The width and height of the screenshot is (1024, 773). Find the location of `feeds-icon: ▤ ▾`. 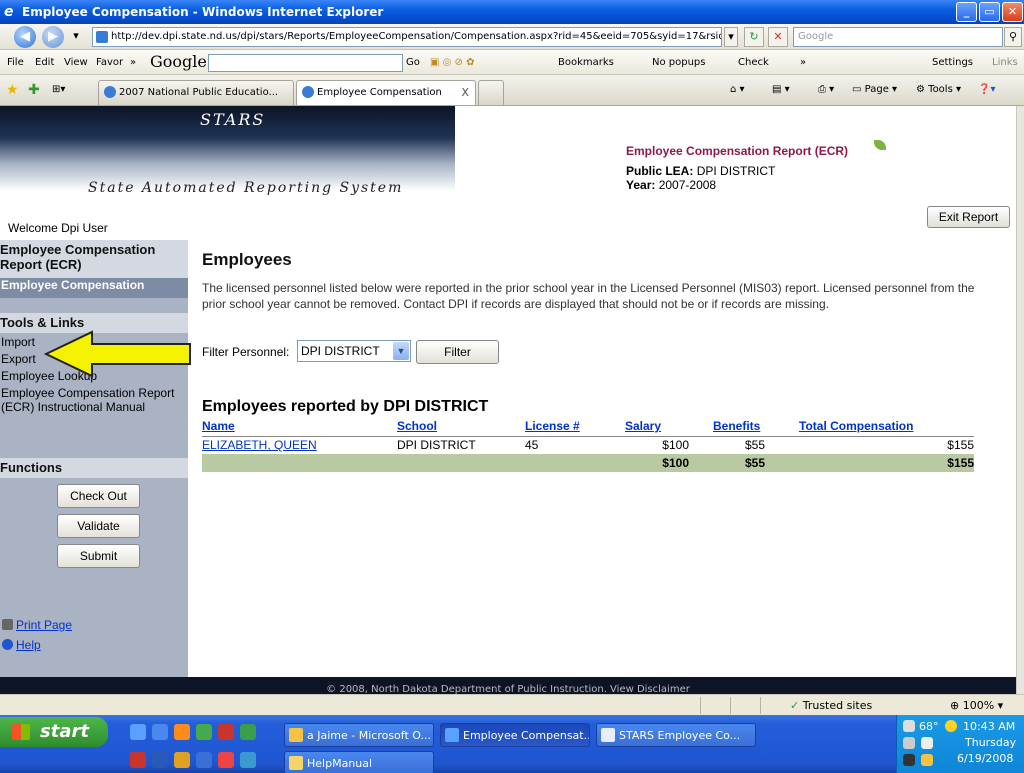

feeds-icon: ▤ ▾ is located at coordinates (781, 90).